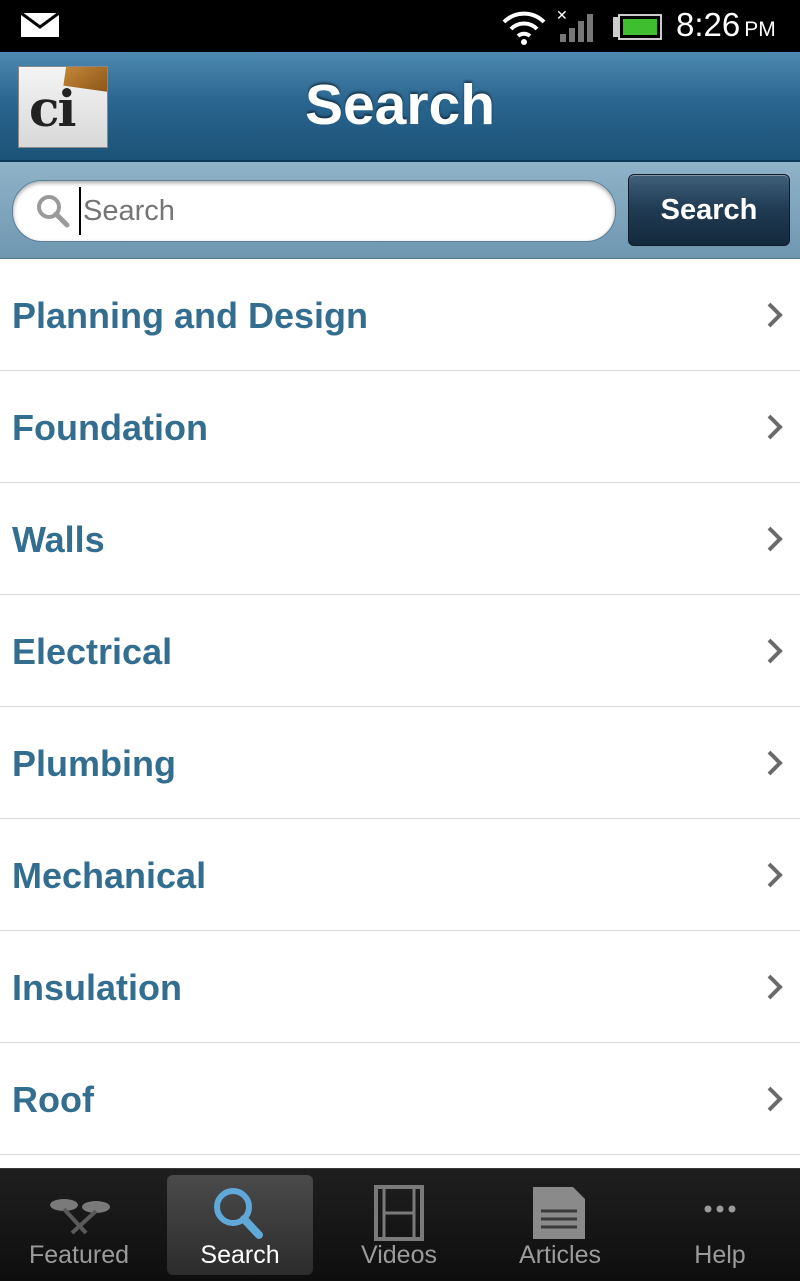 Image resolution: width=800 pixels, height=1281 pixels. I want to click on ellipsis-icon, so click(720, 1209).